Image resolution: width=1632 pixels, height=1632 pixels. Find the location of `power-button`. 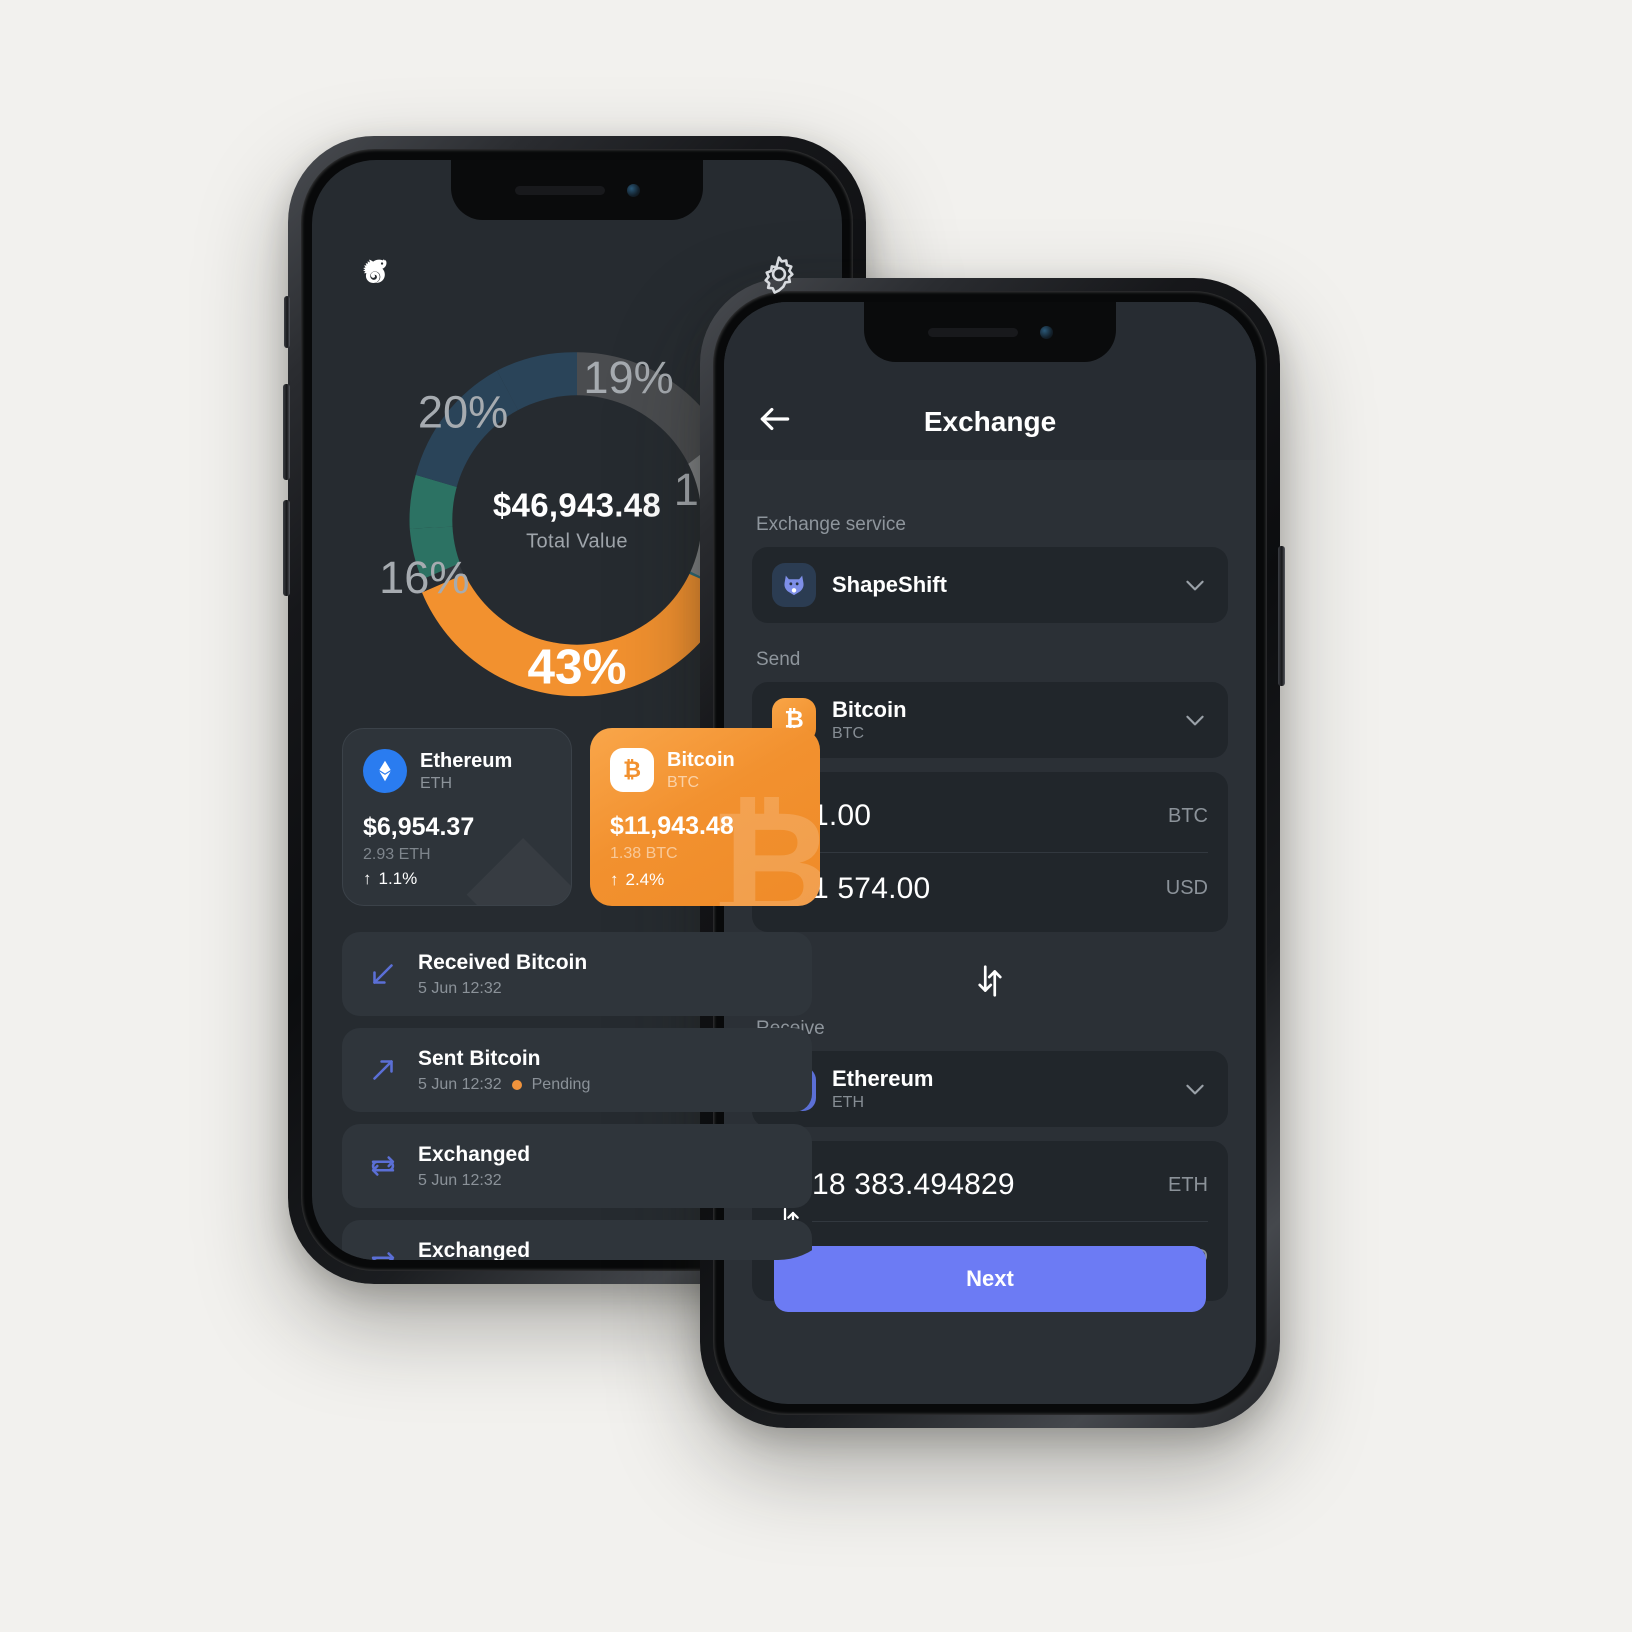

power-button is located at coordinates (1281, 616).